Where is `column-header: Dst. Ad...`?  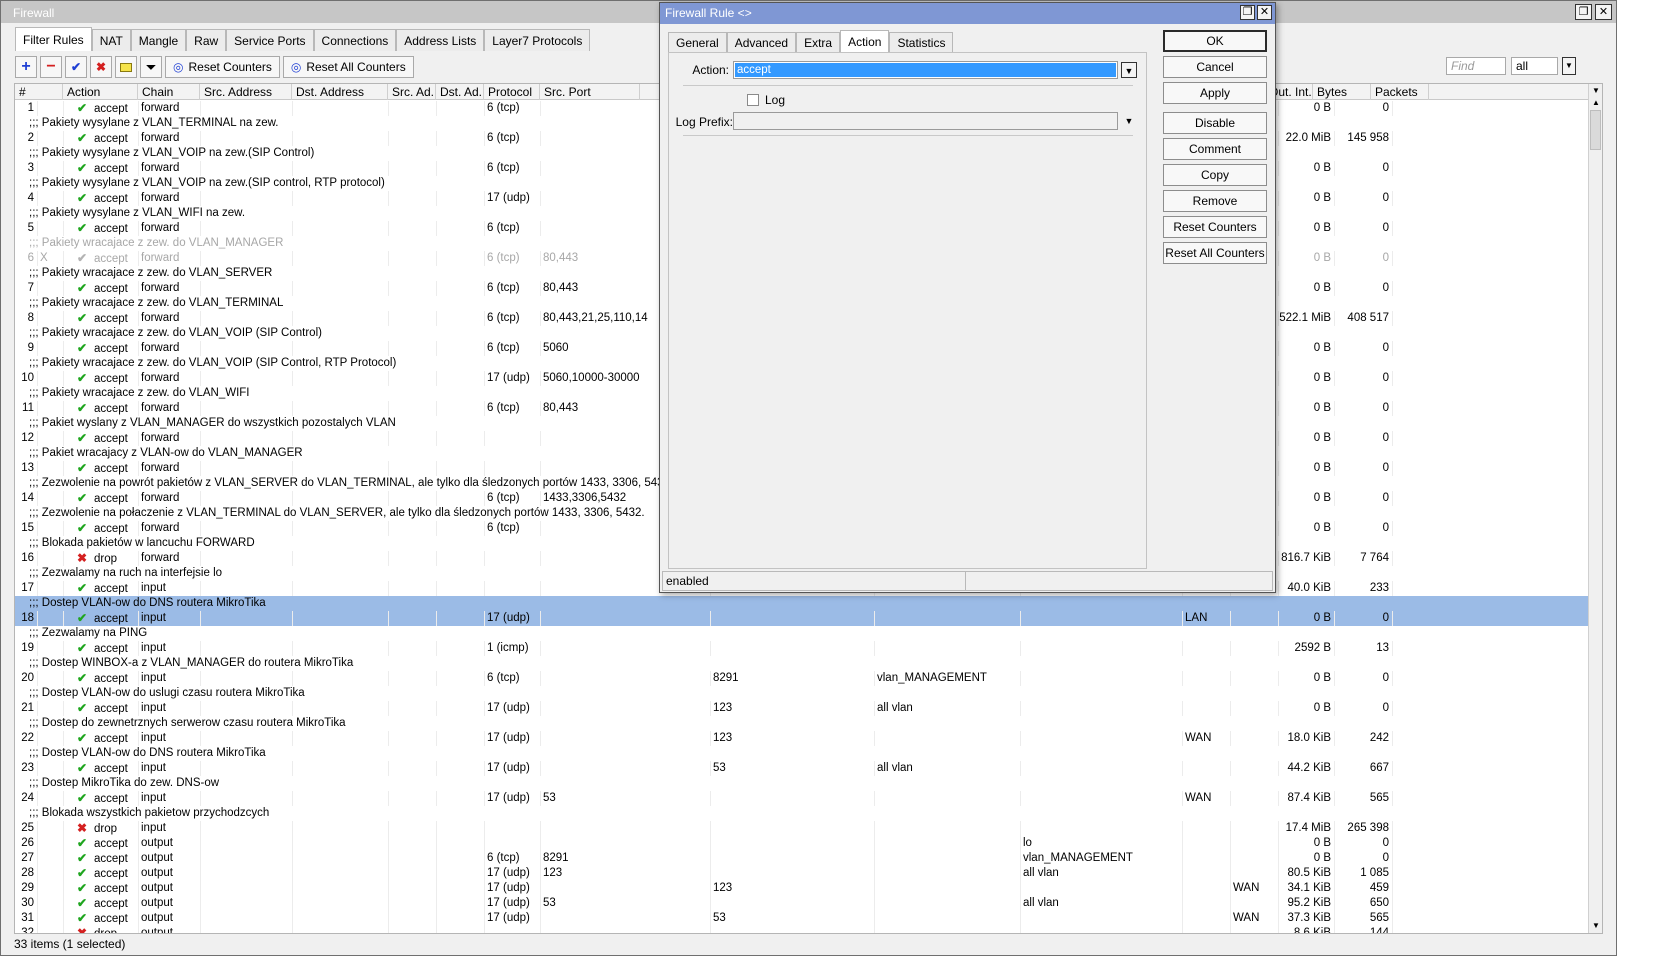
column-header: Dst. Ad... is located at coordinates (460, 92).